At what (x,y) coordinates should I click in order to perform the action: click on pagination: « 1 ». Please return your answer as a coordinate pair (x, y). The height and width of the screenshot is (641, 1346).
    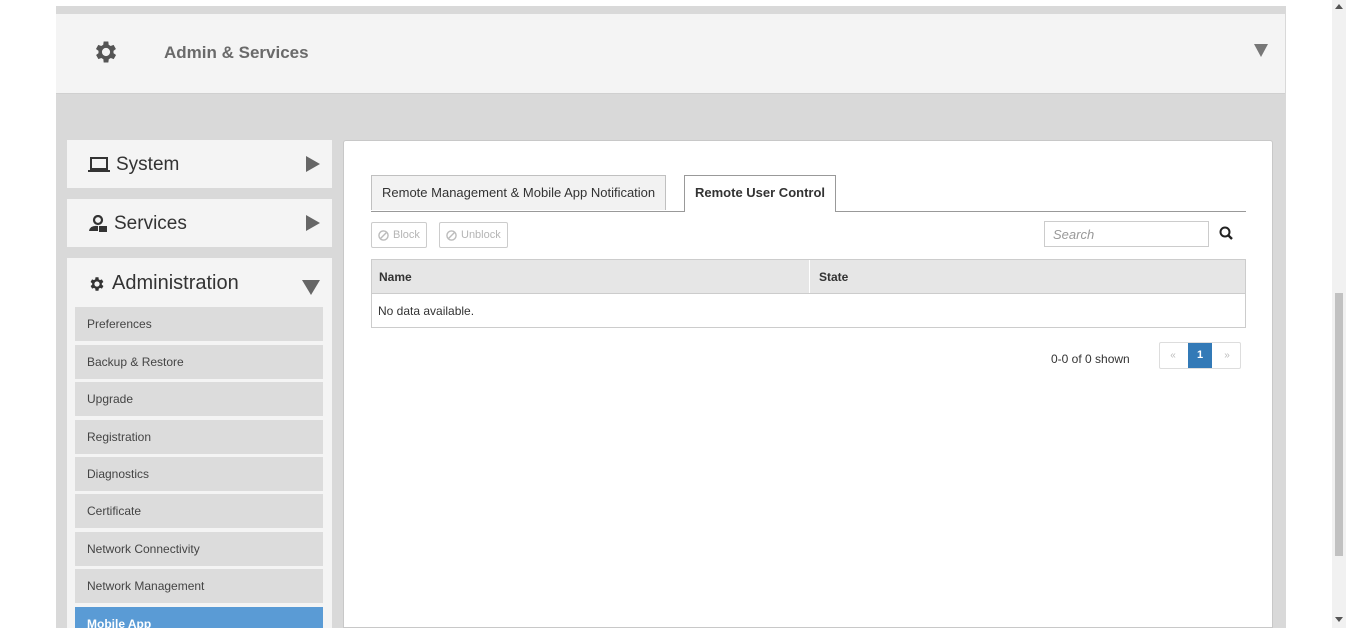
    Looking at the image, I should click on (1200, 355).